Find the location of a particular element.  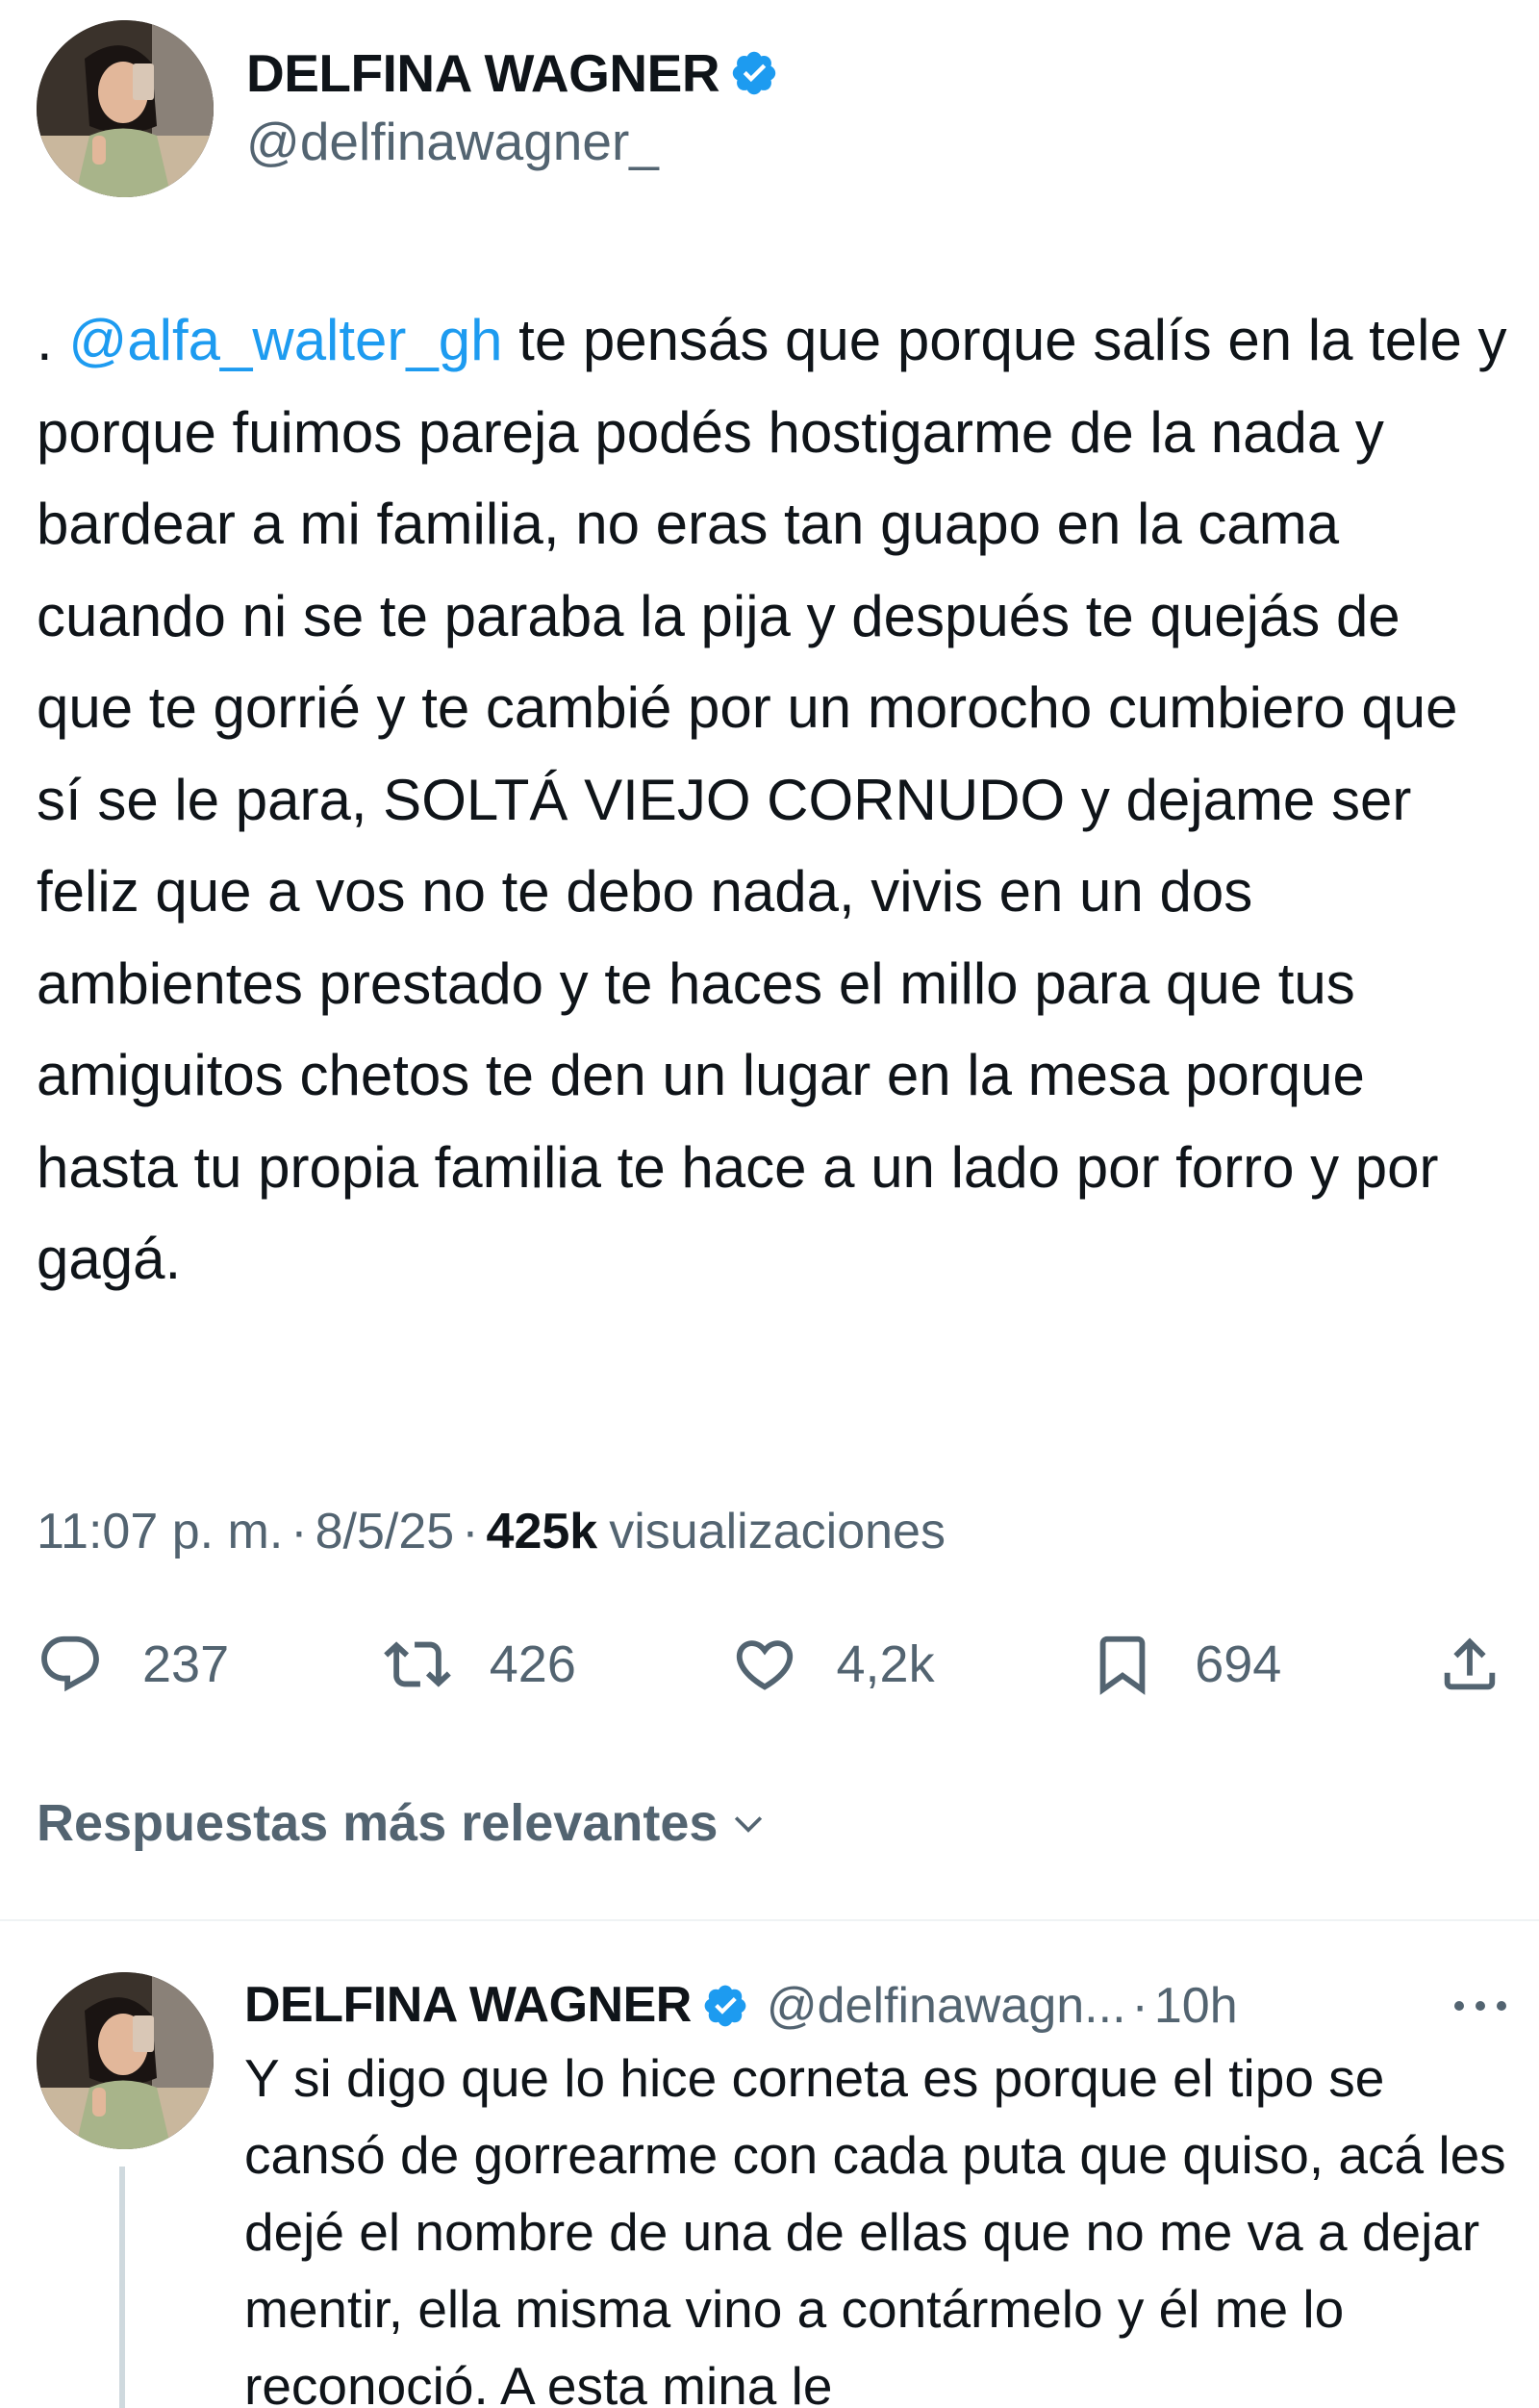

reply-count: 237 is located at coordinates (186, 1664).